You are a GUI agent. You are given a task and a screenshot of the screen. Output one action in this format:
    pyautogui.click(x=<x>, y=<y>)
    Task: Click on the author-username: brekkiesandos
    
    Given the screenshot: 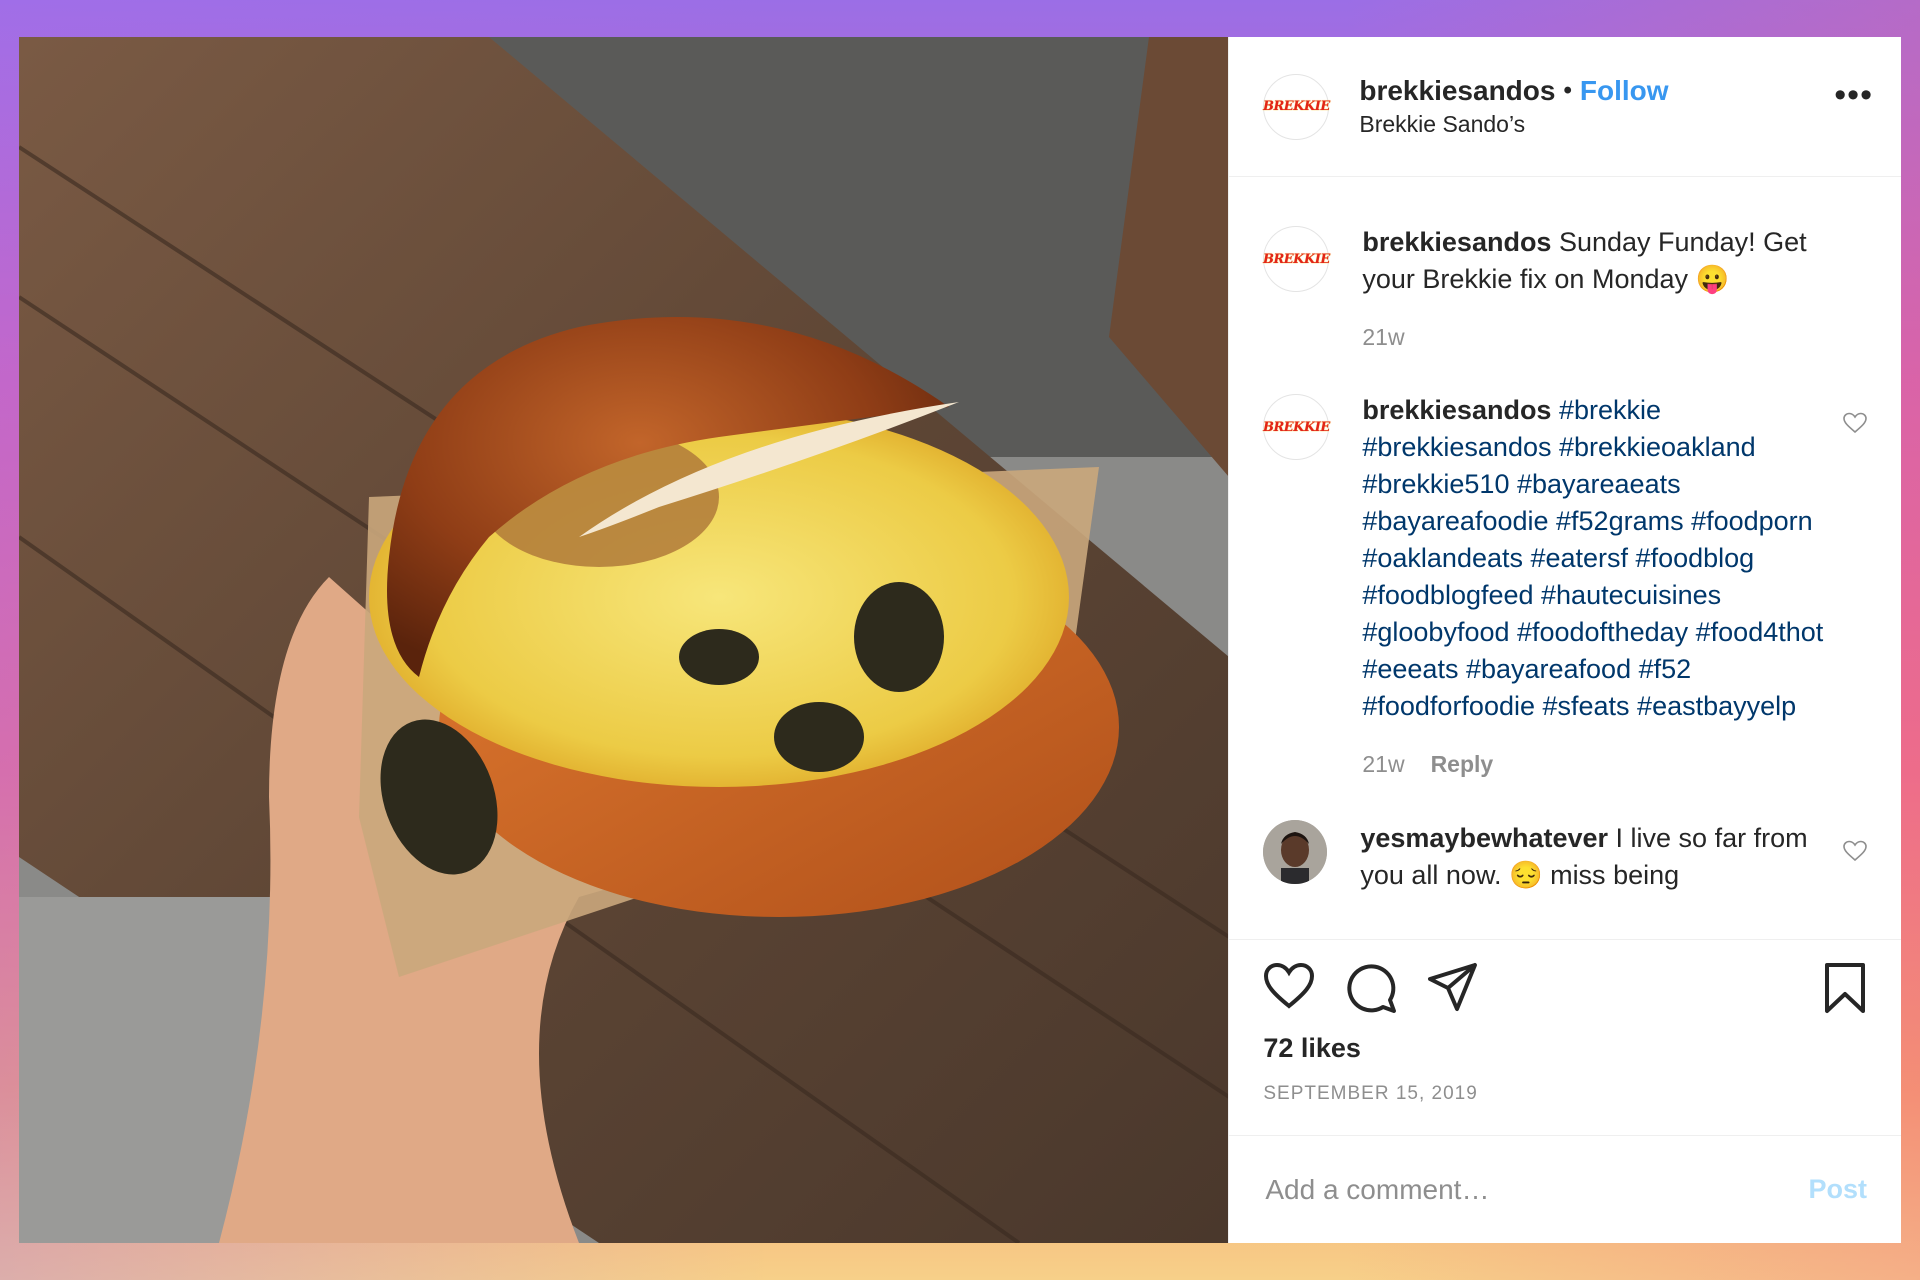 What is the action you would take?
    pyautogui.click(x=1457, y=91)
    